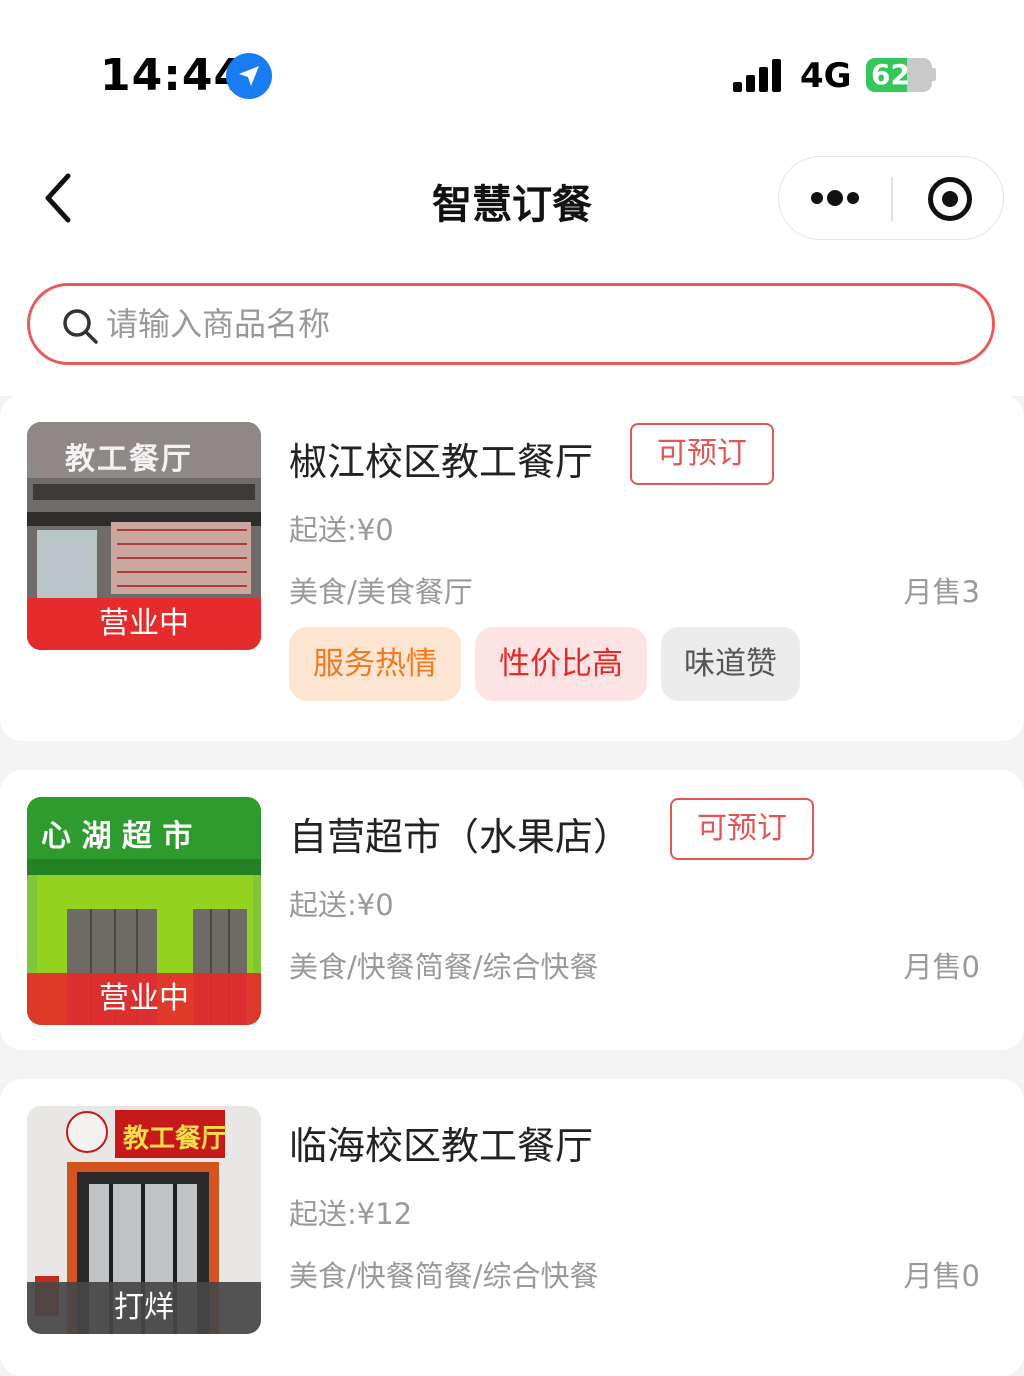 This screenshot has height=1376, width=1024. What do you see at coordinates (460, 837) in the screenshot?
I see `store-name: 自营超市（水果店）` at bounding box center [460, 837].